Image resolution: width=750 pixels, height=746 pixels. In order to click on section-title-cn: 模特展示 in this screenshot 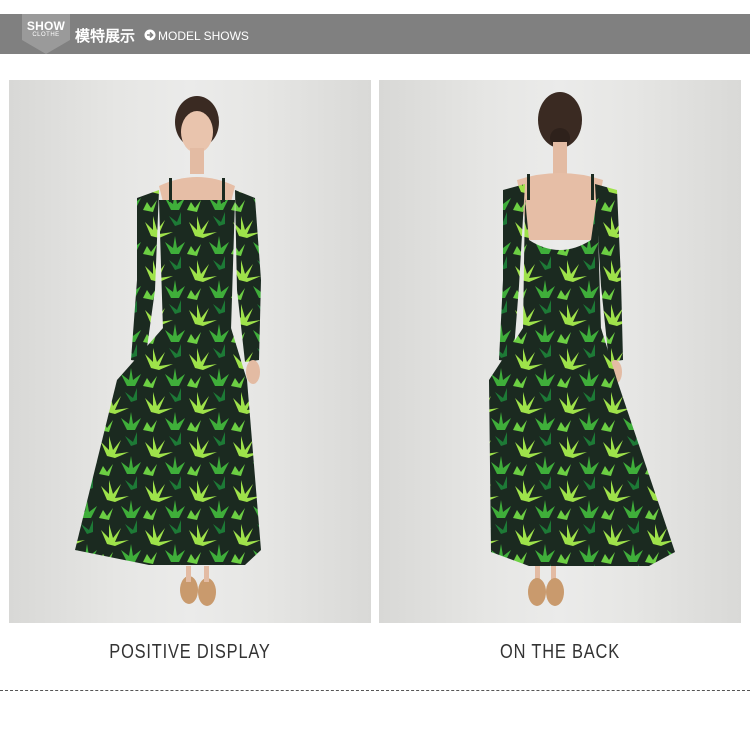, I will do `click(105, 36)`.